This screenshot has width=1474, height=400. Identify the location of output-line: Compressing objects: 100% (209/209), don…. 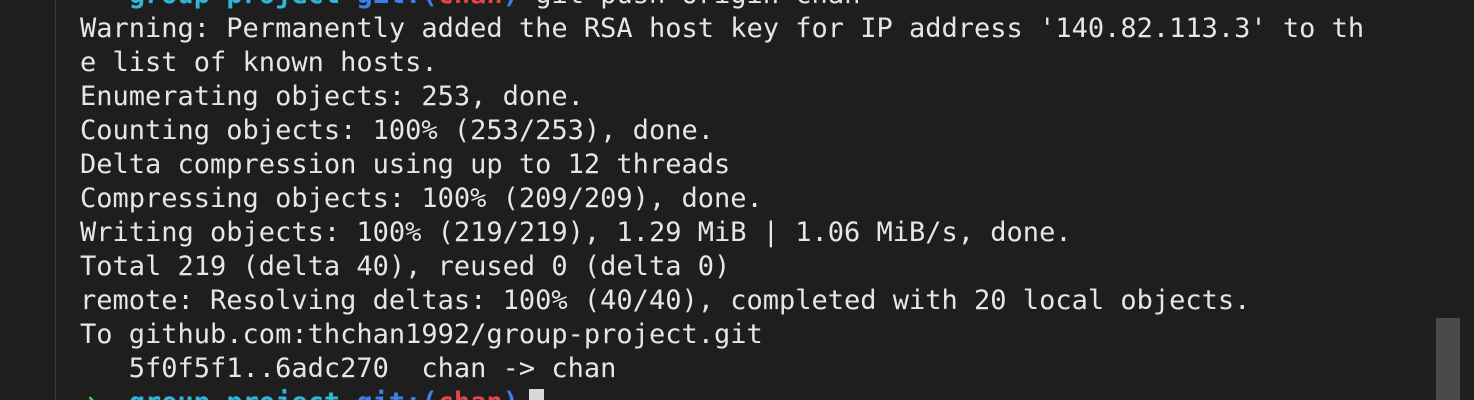
(421, 198).